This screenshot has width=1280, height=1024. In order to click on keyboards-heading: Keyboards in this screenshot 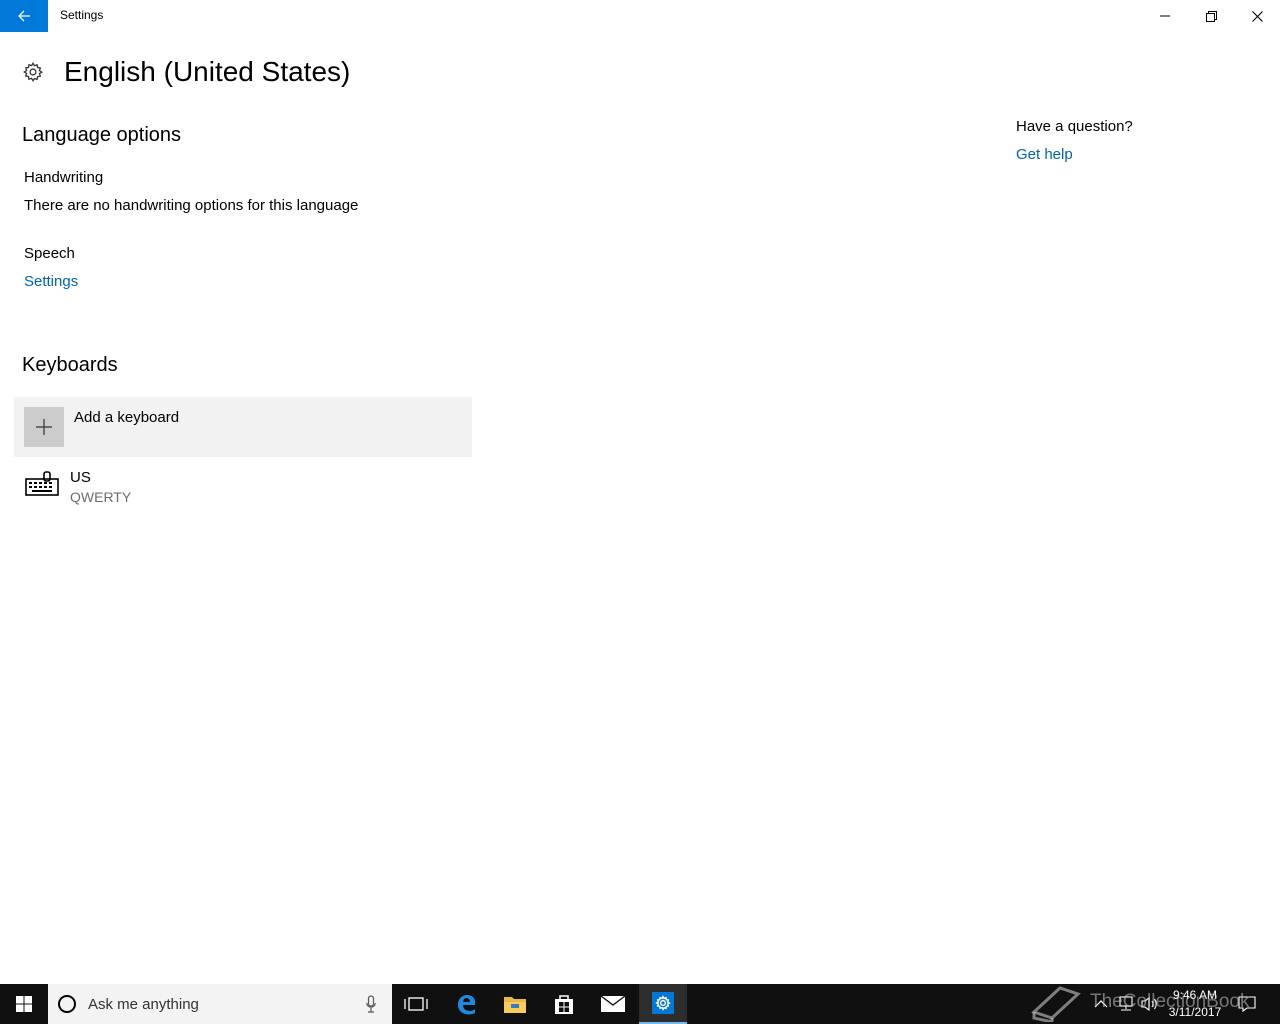, I will do `click(70, 365)`.